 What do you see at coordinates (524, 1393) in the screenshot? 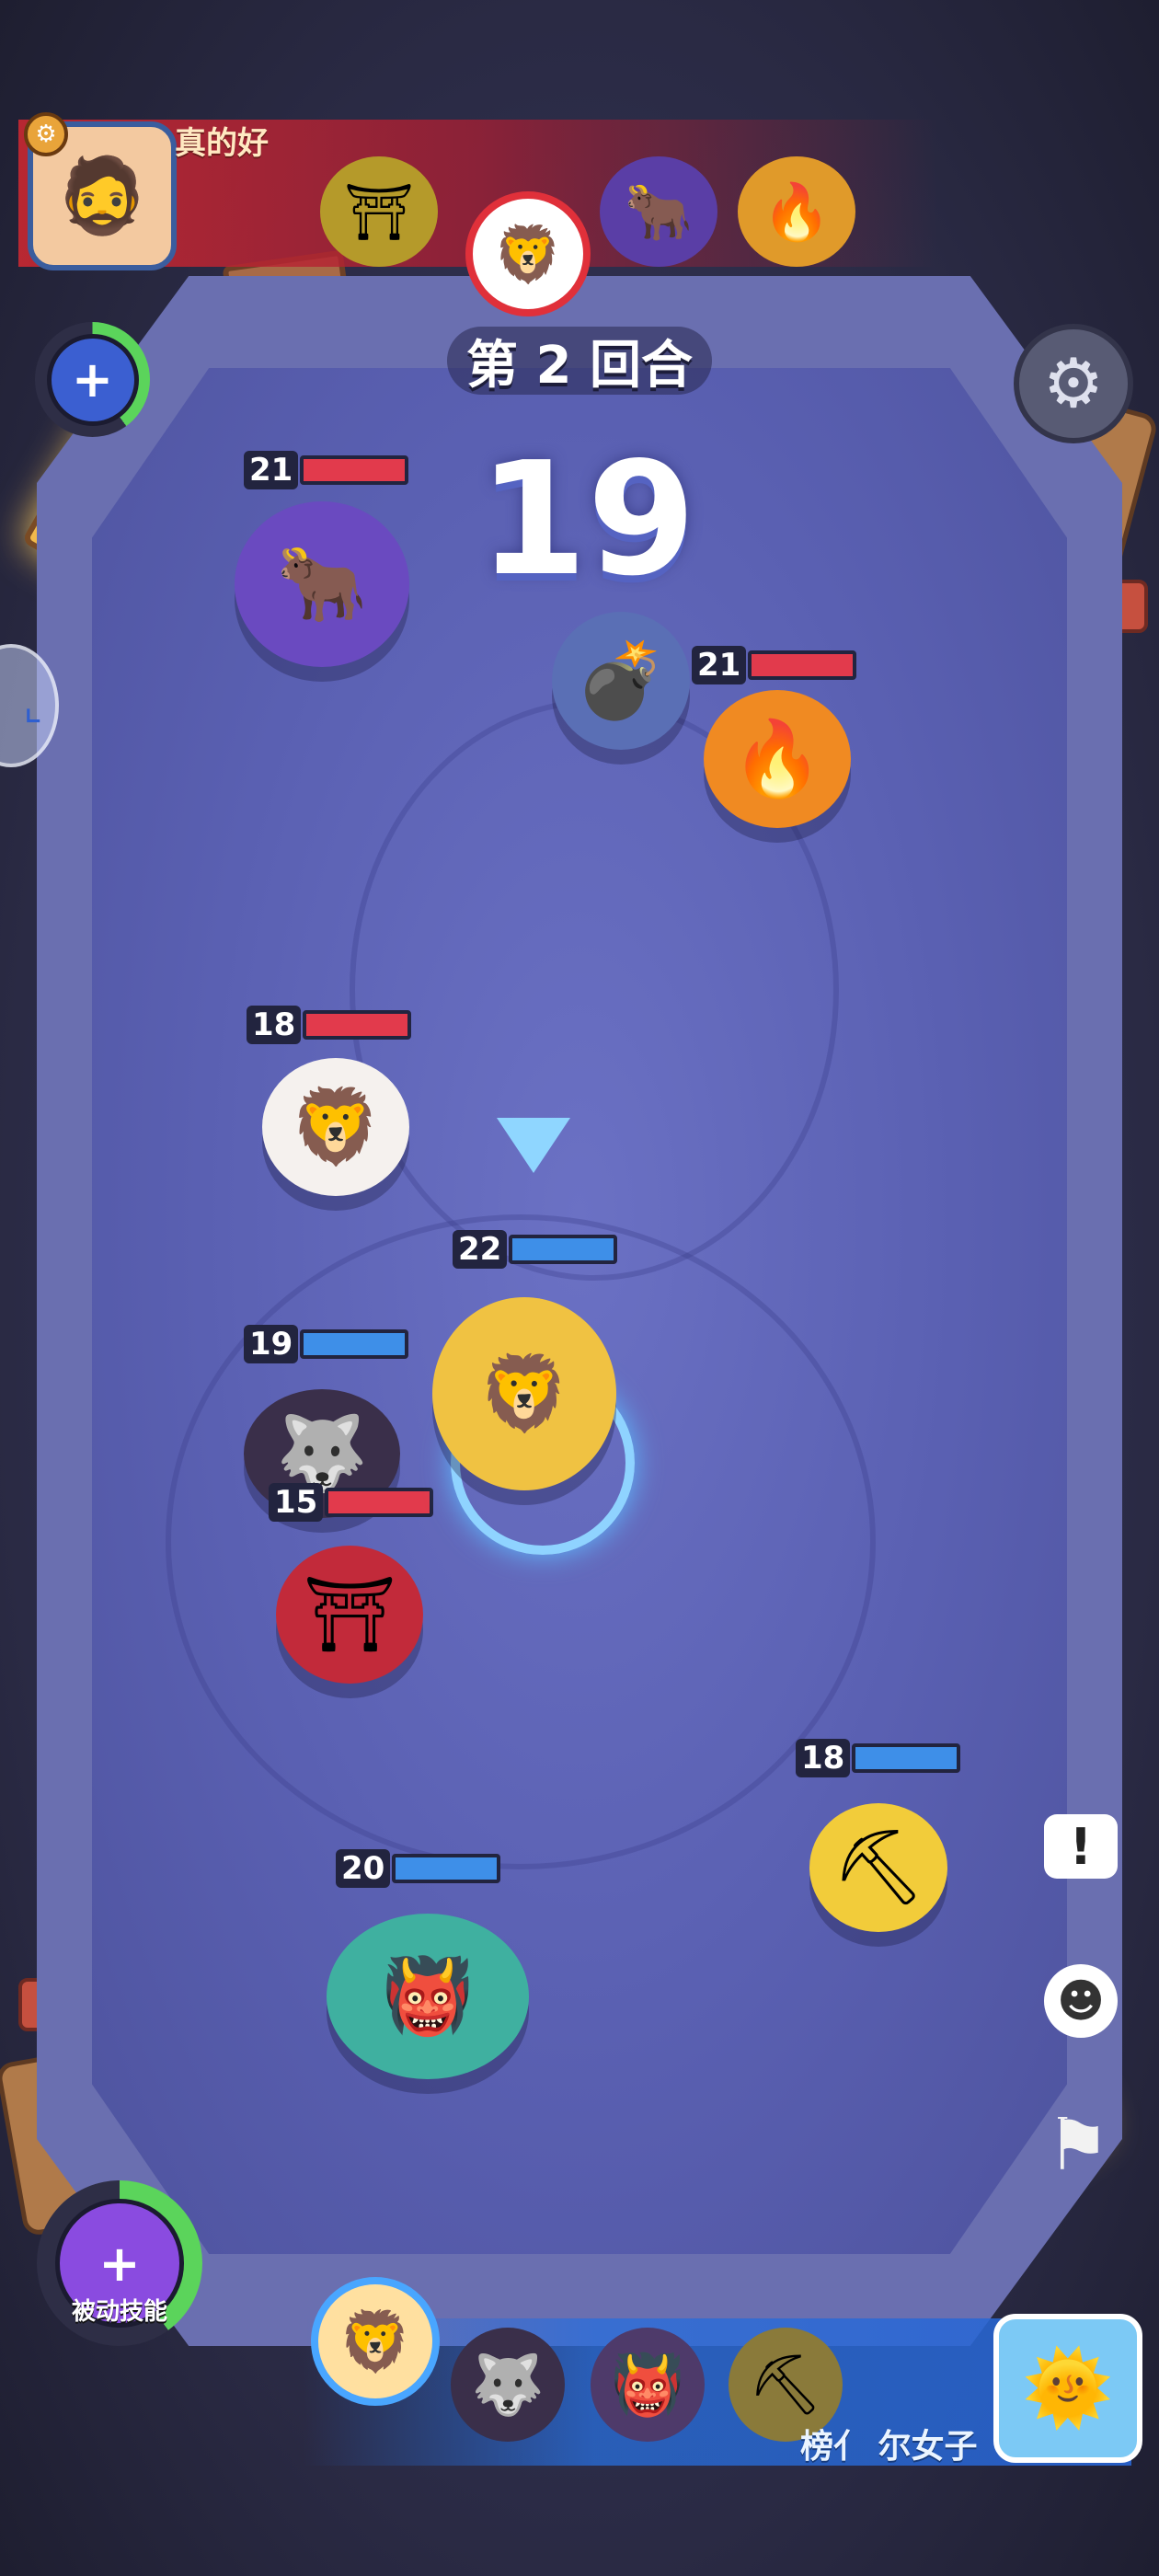
I see `golden-warrior-unit: 🦁` at bounding box center [524, 1393].